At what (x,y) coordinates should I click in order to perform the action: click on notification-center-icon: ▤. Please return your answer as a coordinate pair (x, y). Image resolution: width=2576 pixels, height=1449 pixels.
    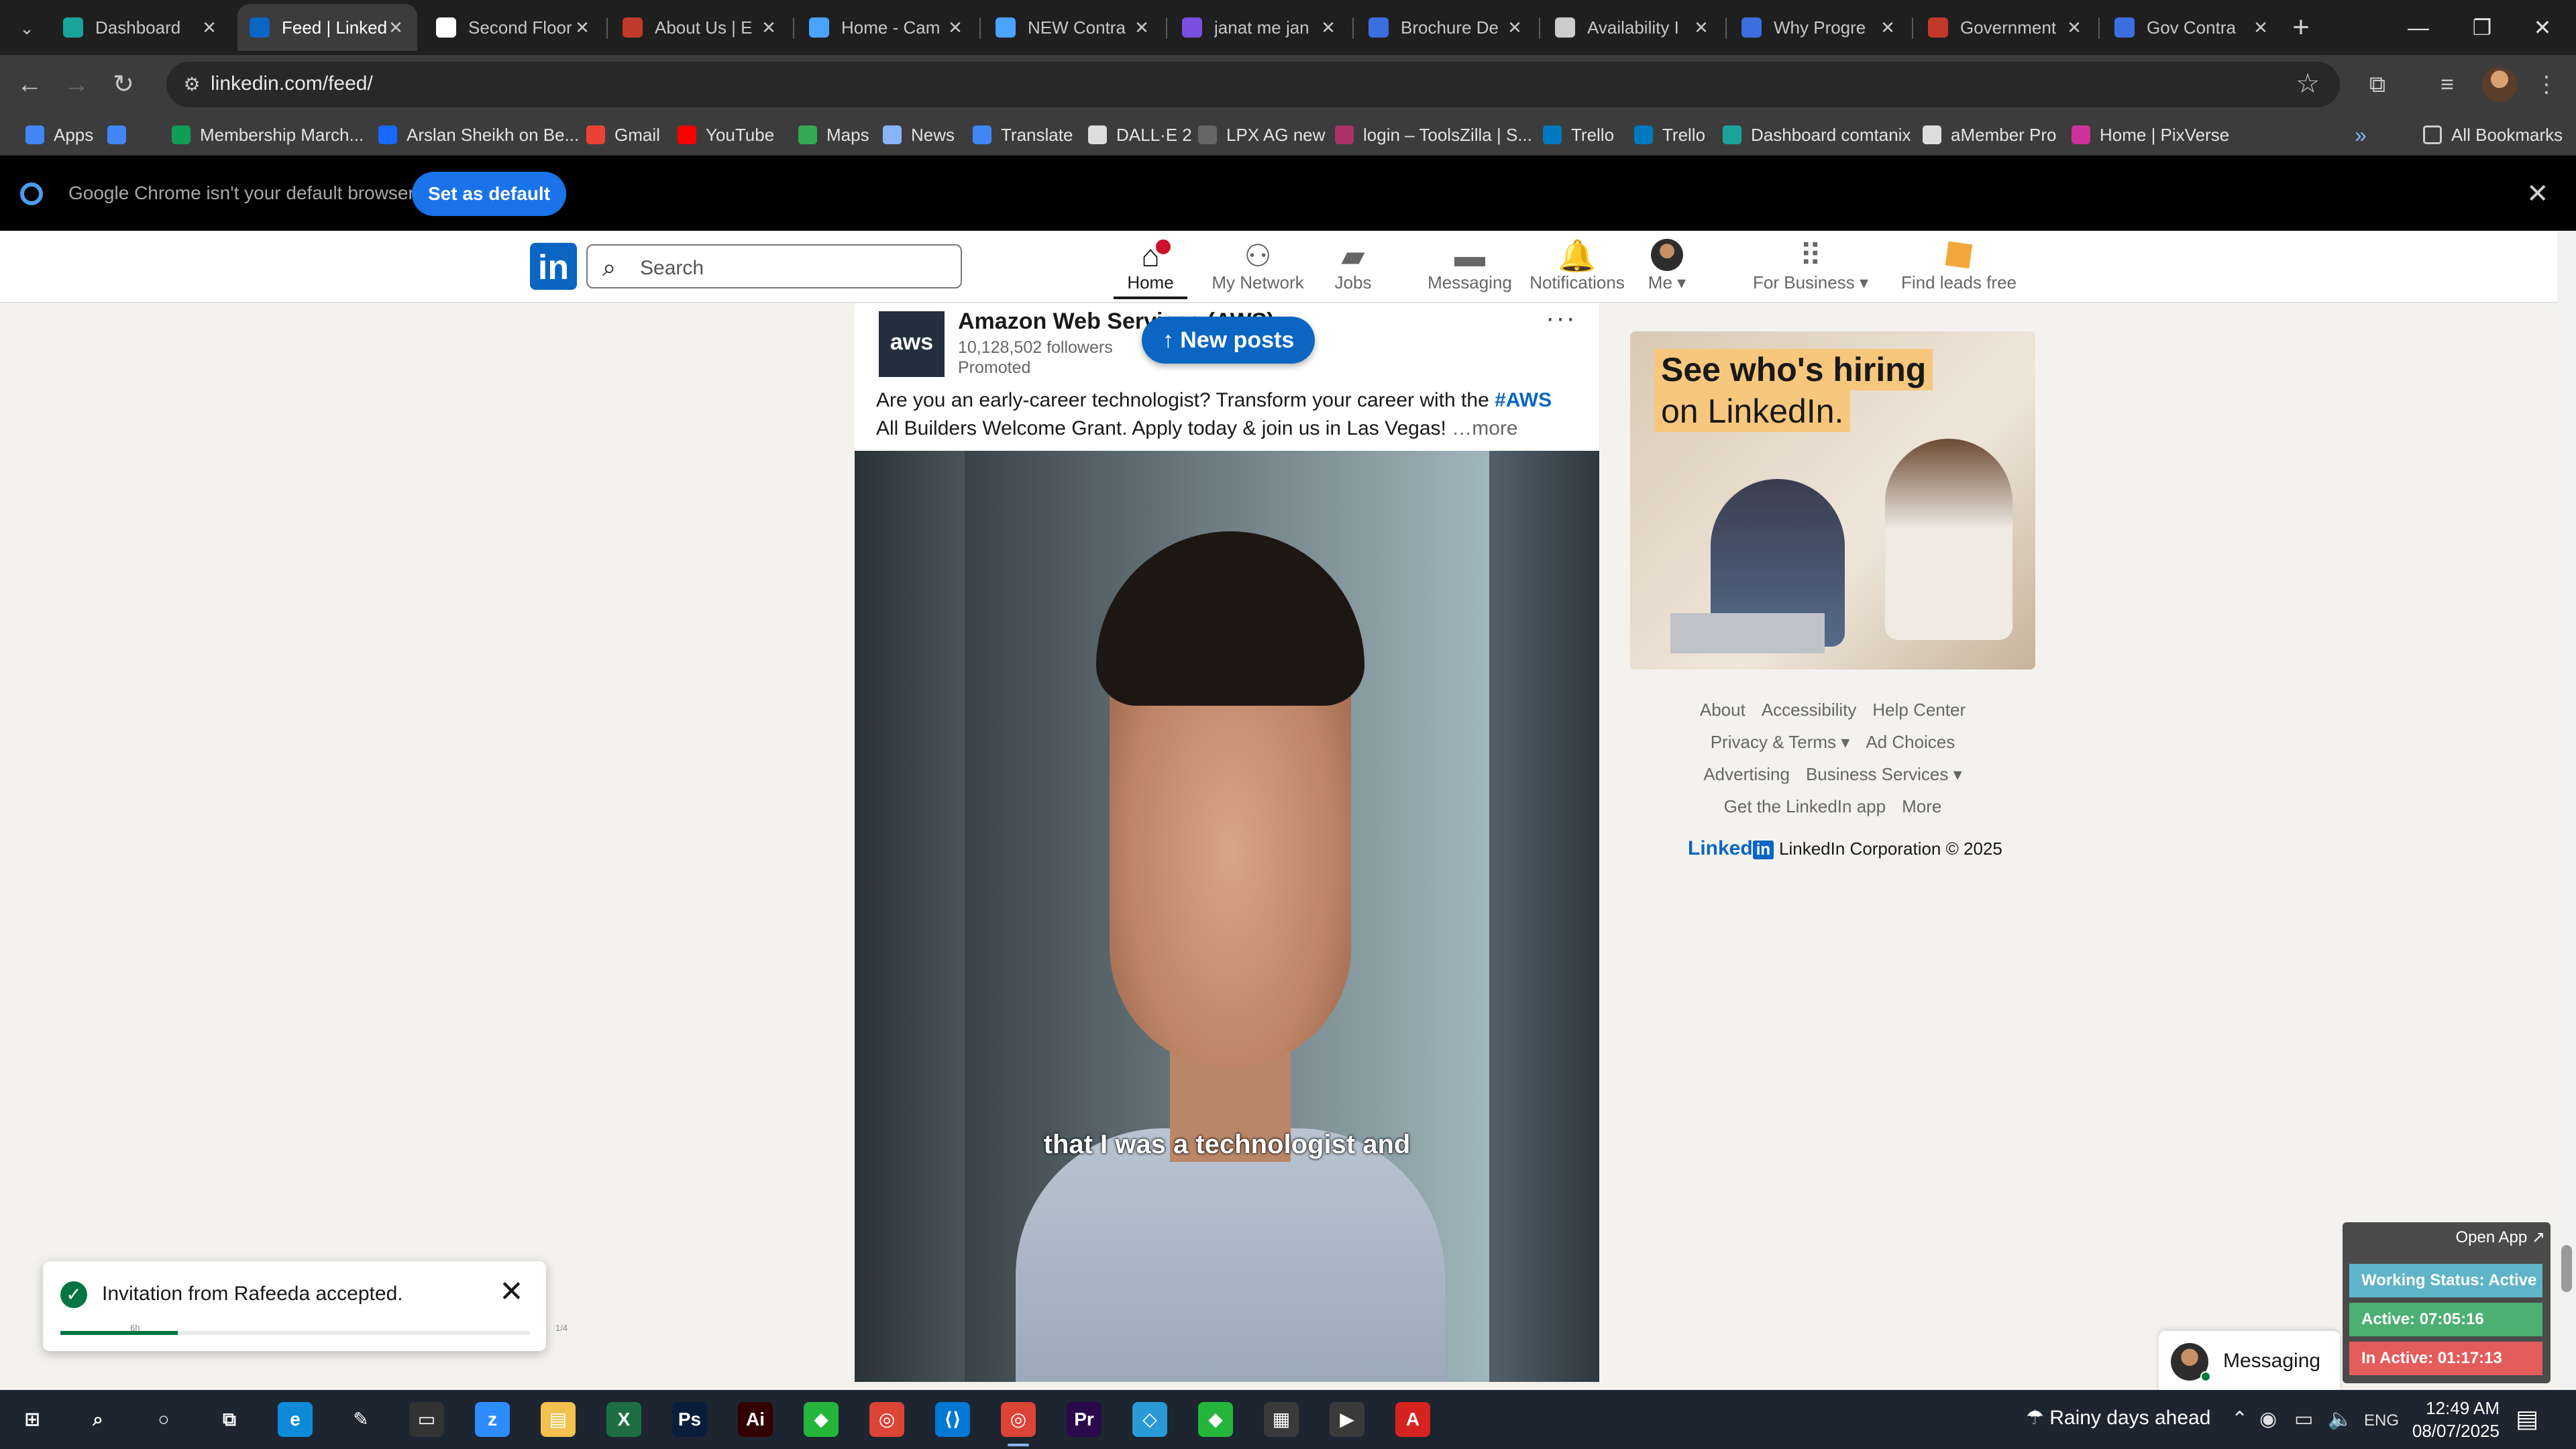
    Looking at the image, I should click on (2527, 1419).